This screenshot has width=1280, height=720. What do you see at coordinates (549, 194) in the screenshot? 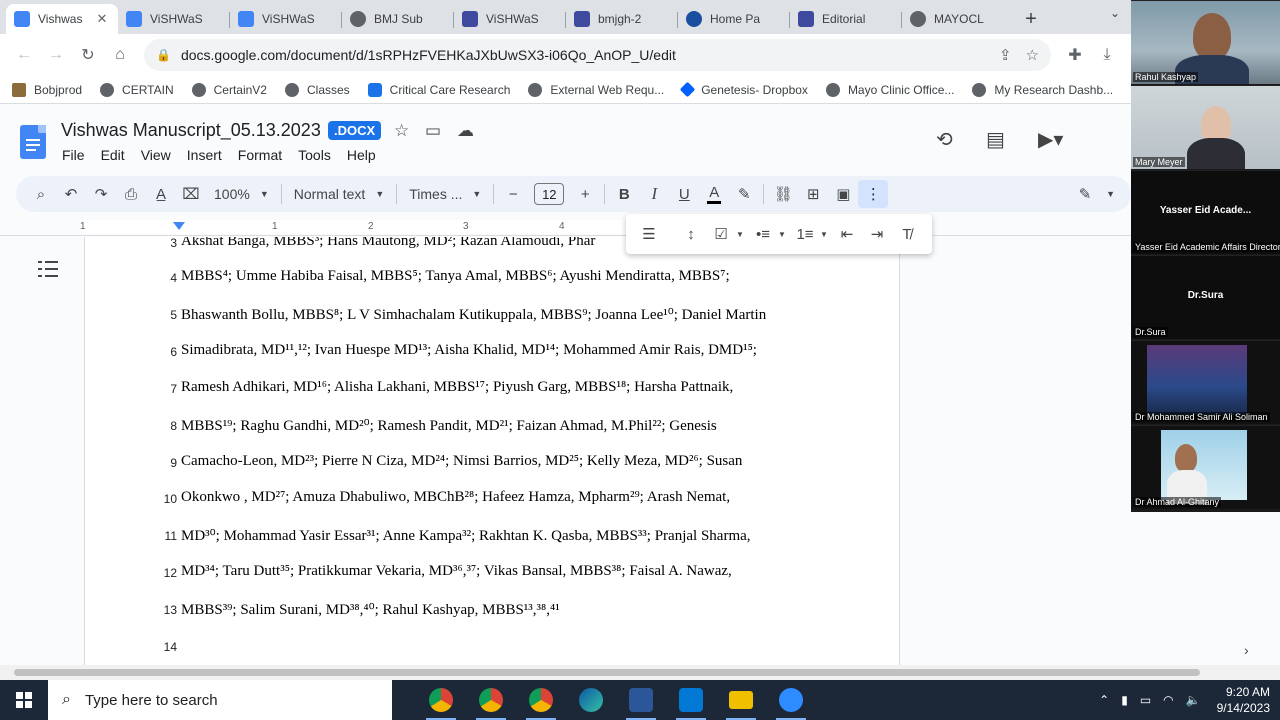
I see `font-size-input: 12` at bounding box center [549, 194].